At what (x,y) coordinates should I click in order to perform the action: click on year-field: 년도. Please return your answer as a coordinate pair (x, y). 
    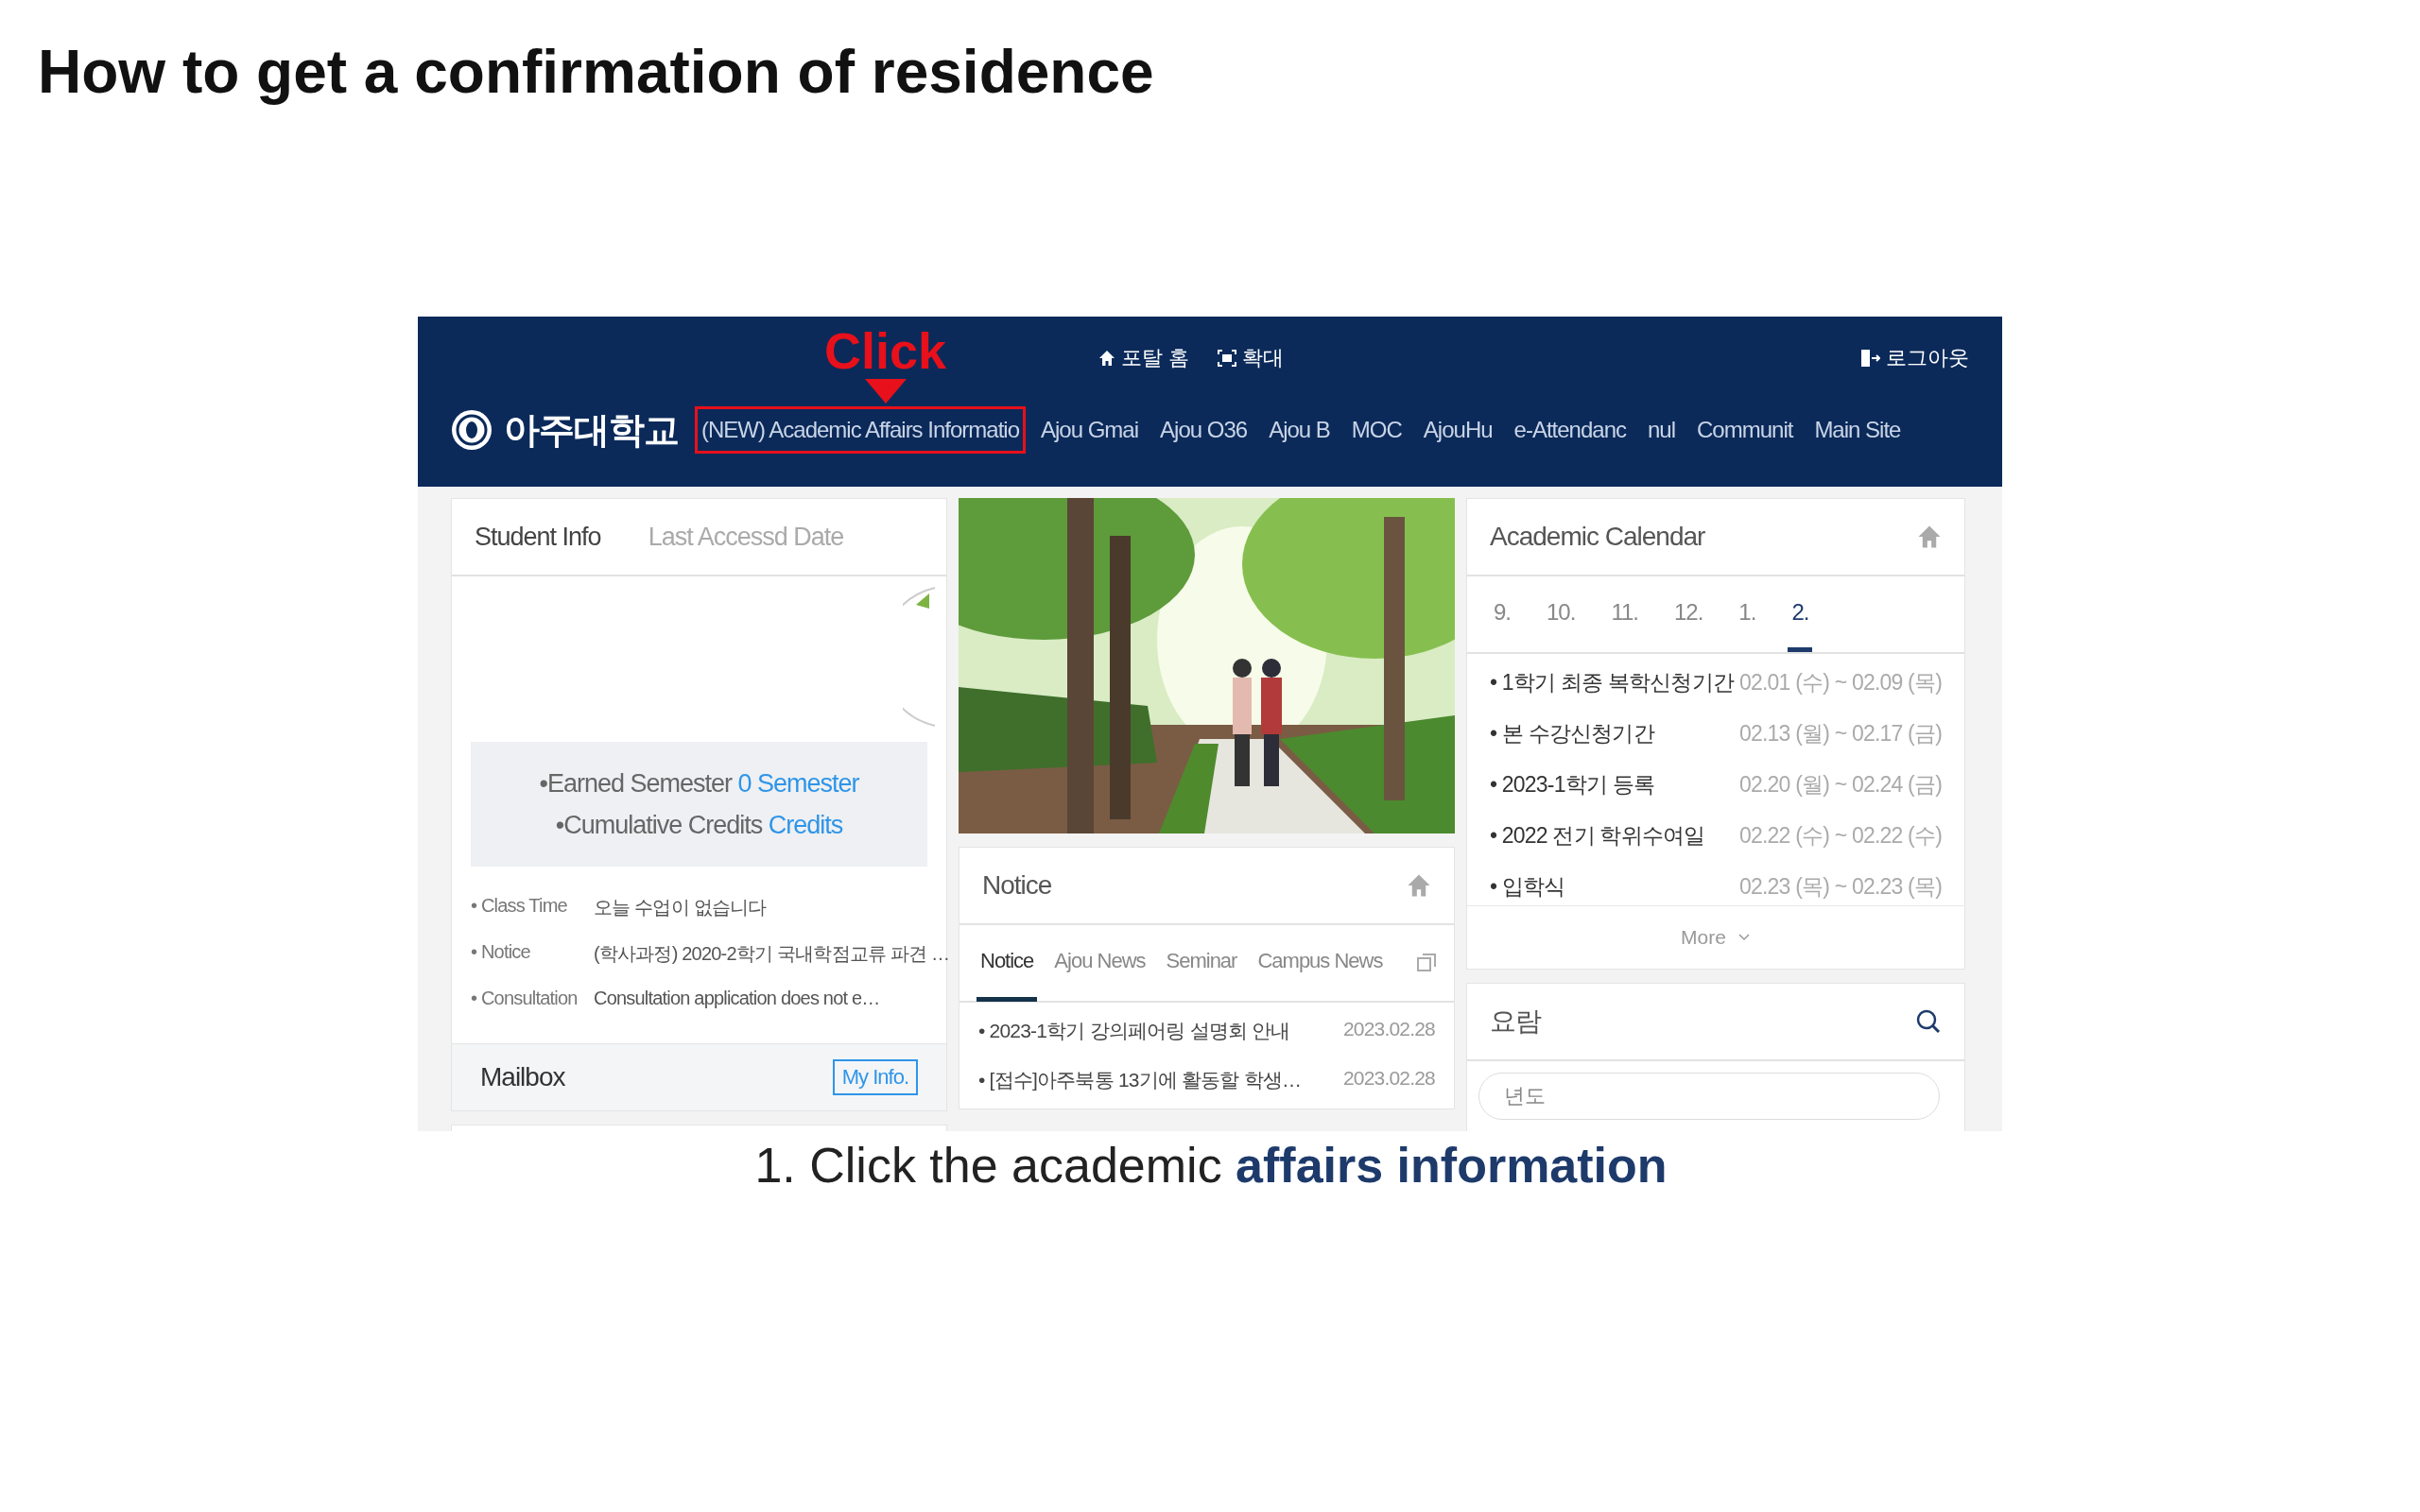
    Looking at the image, I should click on (1709, 1096).